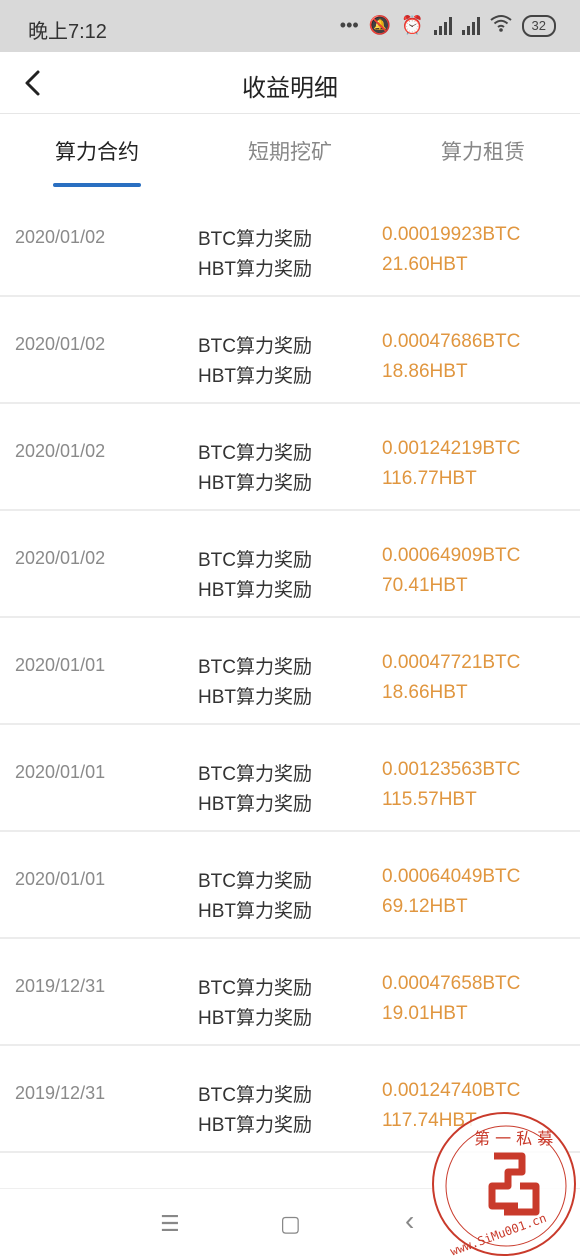  What do you see at coordinates (483, 151) in the screenshot?
I see `tab-hashrate-rental: 算力租赁` at bounding box center [483, 151].